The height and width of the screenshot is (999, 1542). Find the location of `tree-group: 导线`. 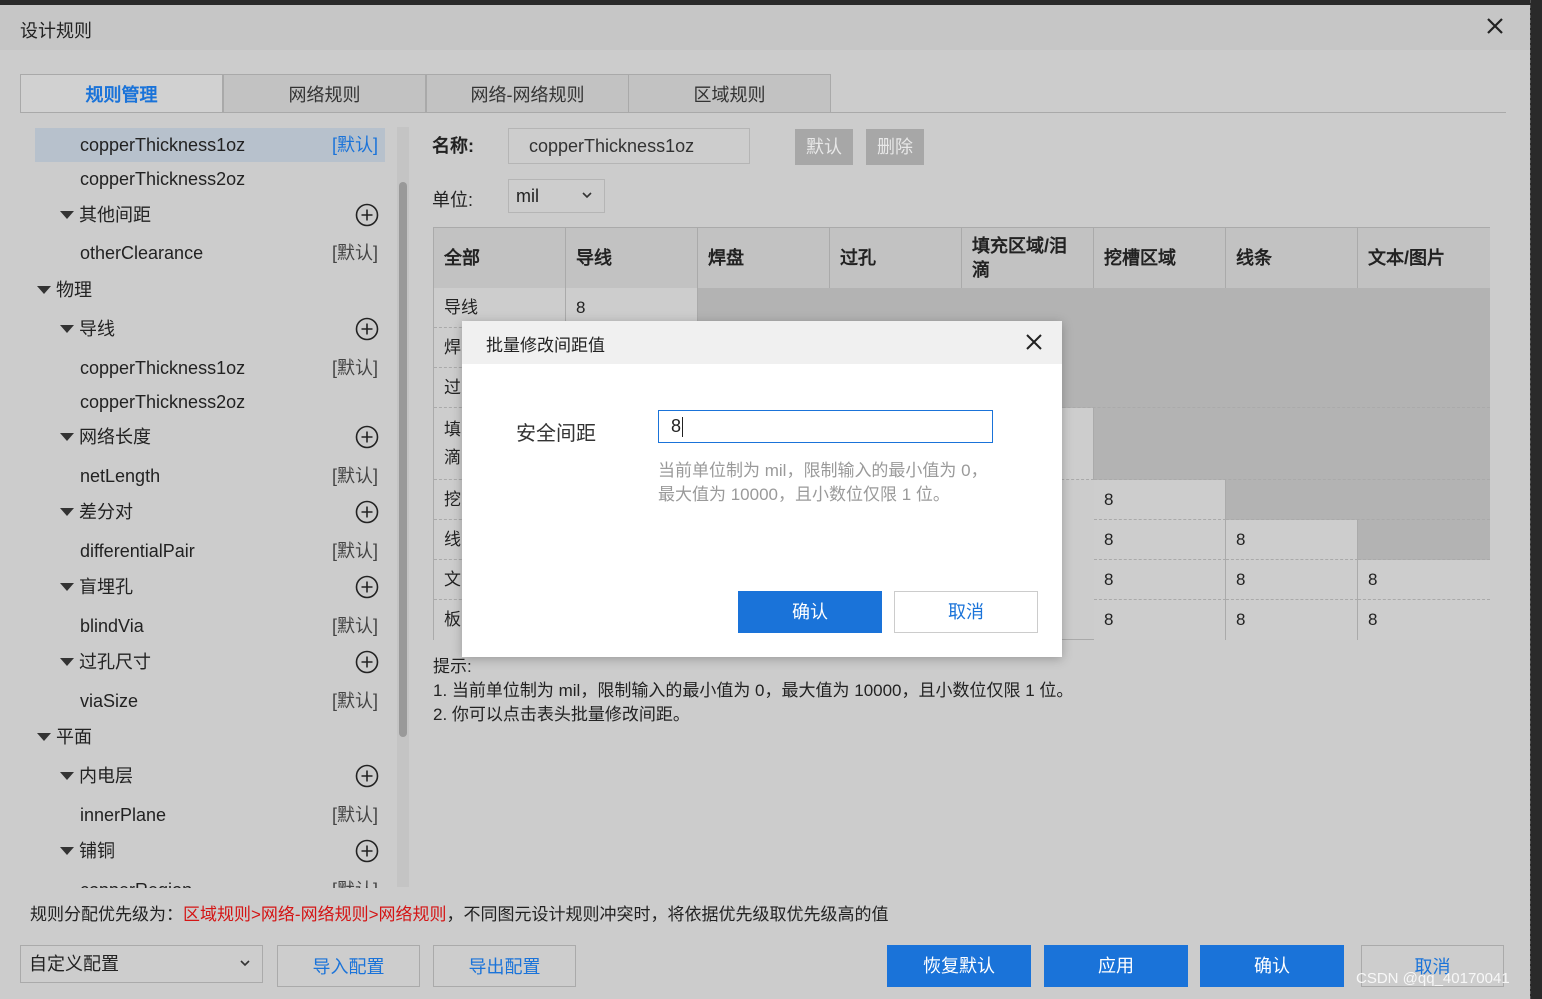

tree-group: 导线 is located at coordinates (210, 329).